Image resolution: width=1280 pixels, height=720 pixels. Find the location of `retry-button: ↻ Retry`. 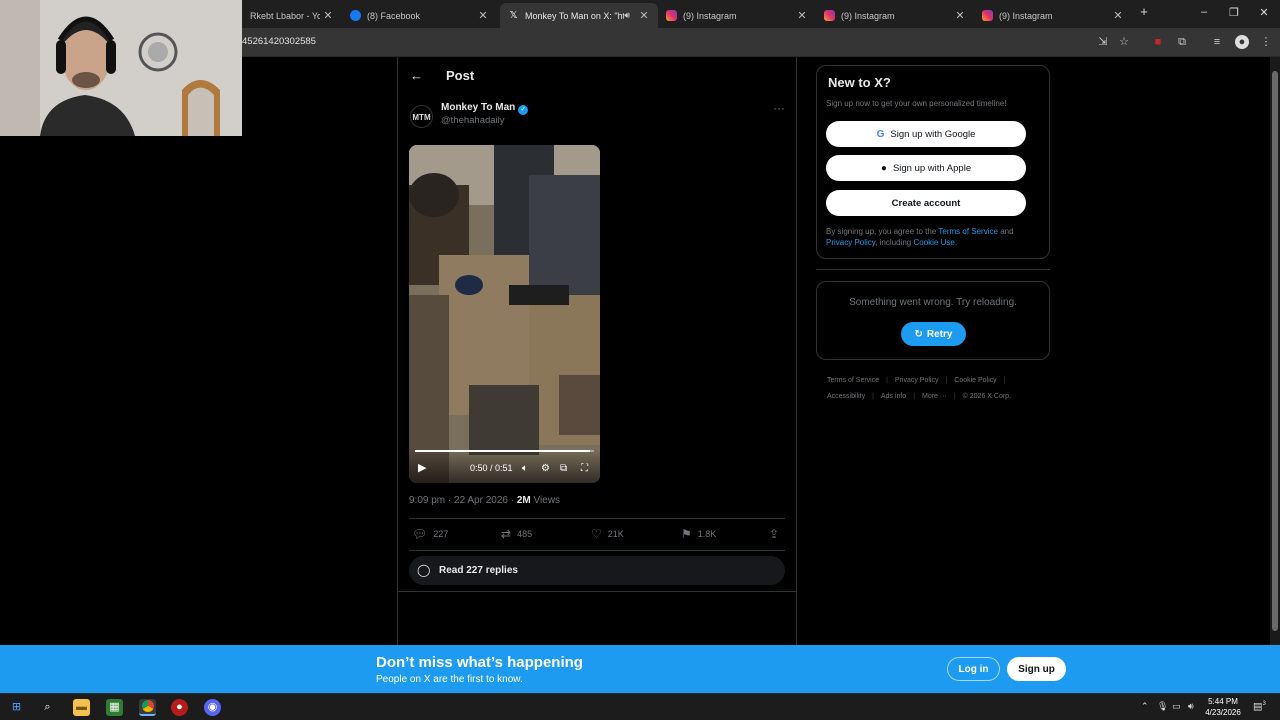

retry-button: ↻ Retry is located at coordinates (933, 334).